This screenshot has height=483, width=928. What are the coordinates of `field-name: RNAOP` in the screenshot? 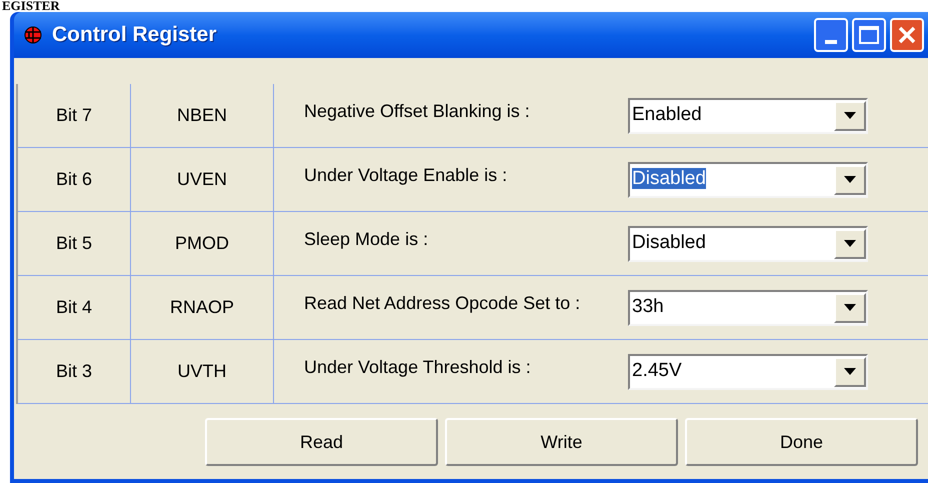 It's located at (202, 307).